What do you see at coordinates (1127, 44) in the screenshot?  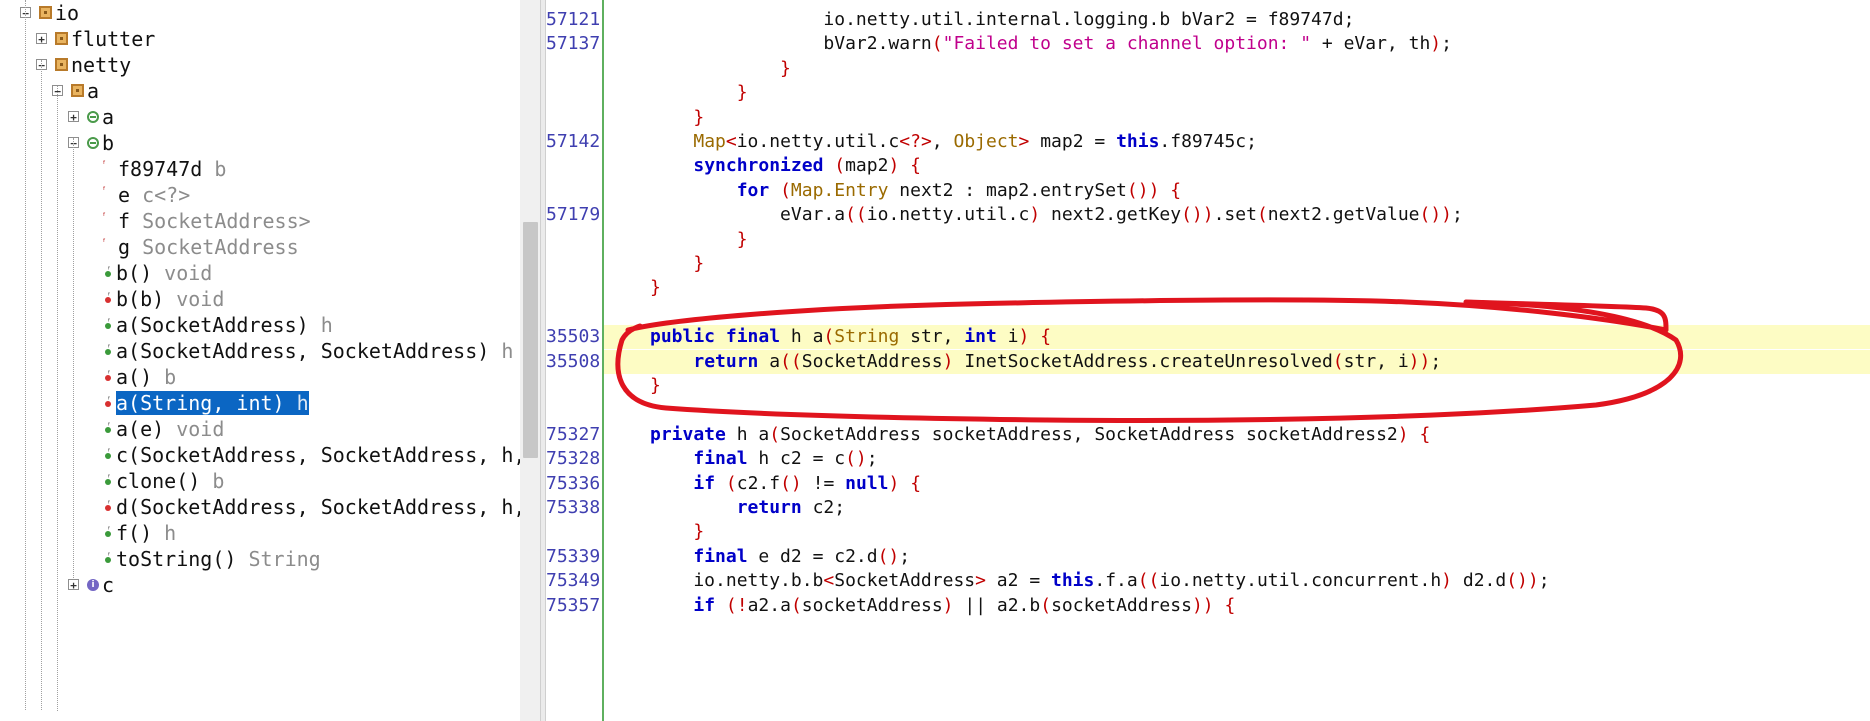 I see `code-token: "Failed to set a channel option: "` at bounding box center [1127, 44].